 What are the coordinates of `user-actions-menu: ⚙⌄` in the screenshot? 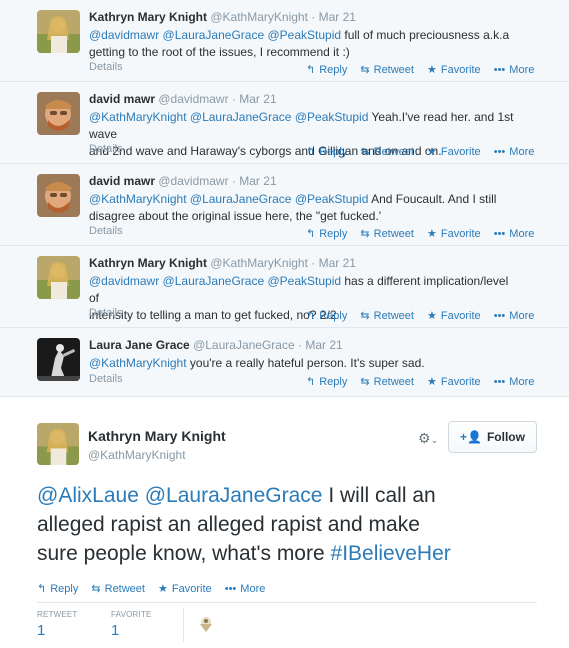 It's located at (428, 438).